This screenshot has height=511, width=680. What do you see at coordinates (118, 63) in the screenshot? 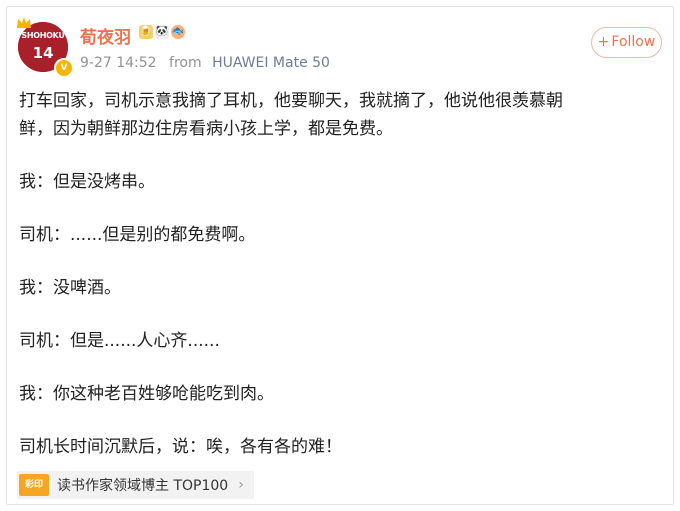
I see `post-timestamp: 9-27 14:52` at bounding box center [118, 63].